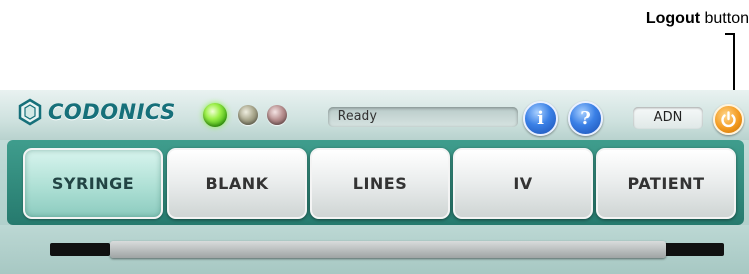 The height and width of the screenshot is (274, 749). Describe the element at coordinates (112, 112) in the screenshot. I see `brand-name: CODONICS` at that location.